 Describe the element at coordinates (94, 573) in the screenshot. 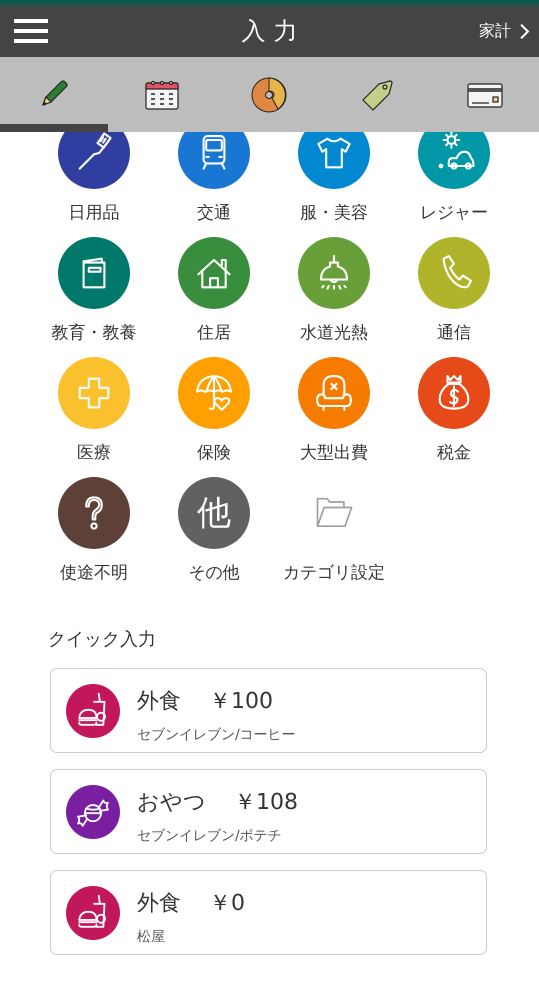

I see `category-label: 使途不明` at that location.